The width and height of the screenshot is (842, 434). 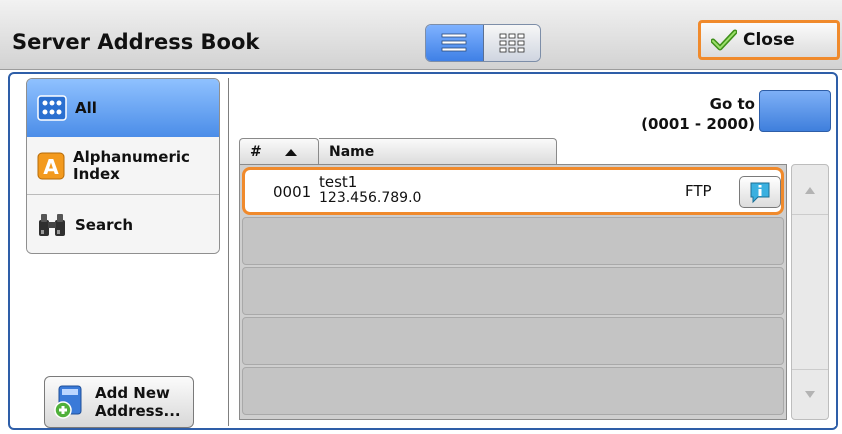 I want to click on list-scrollbar, so click(x=810, y=292).